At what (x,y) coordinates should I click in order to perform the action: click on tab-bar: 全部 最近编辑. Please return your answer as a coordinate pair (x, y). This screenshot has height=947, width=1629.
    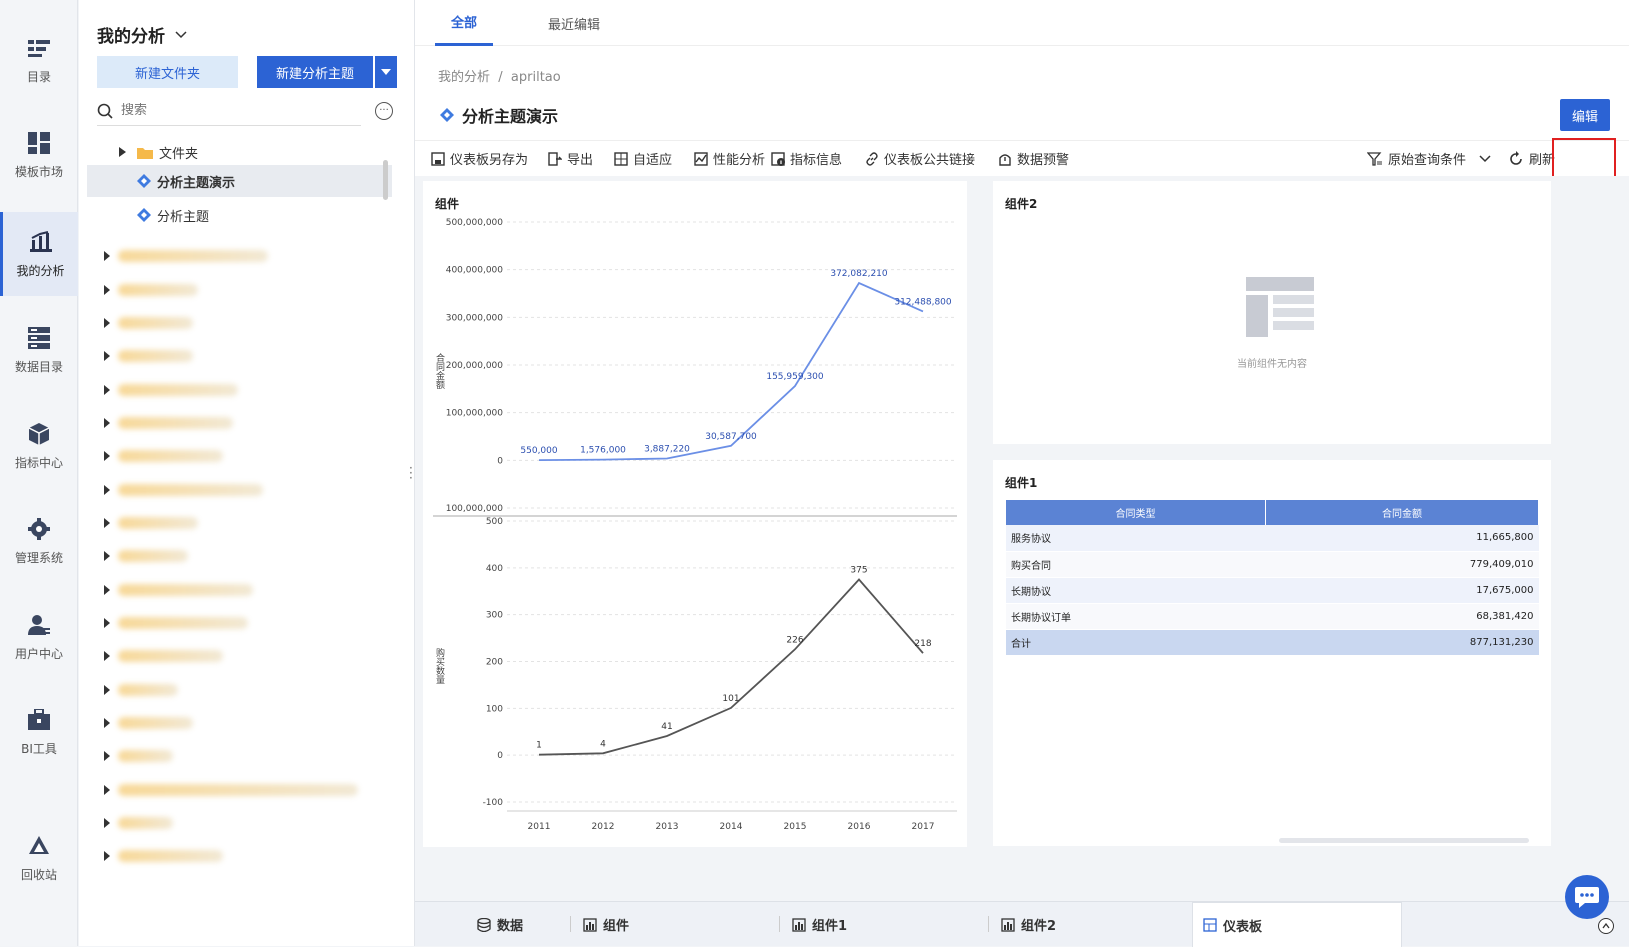
    Looking at the image, I should click on (1022, 23).